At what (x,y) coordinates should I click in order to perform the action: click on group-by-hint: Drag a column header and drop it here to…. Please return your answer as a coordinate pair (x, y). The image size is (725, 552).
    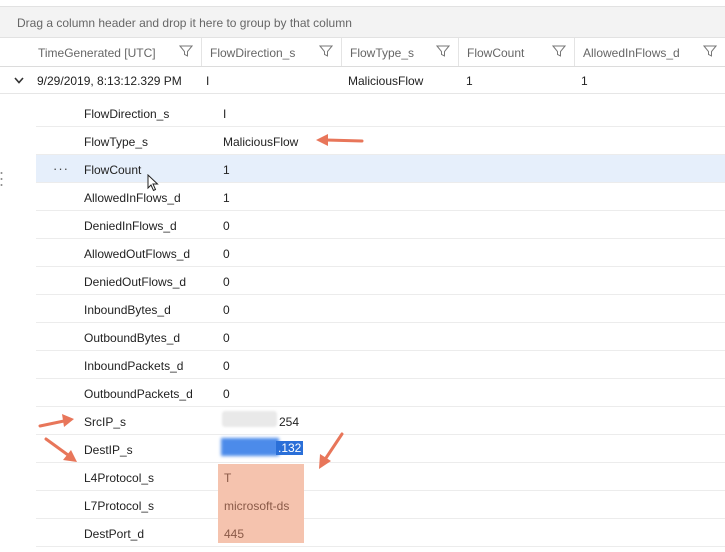
    Looking at the image, I should click on (184, 23).